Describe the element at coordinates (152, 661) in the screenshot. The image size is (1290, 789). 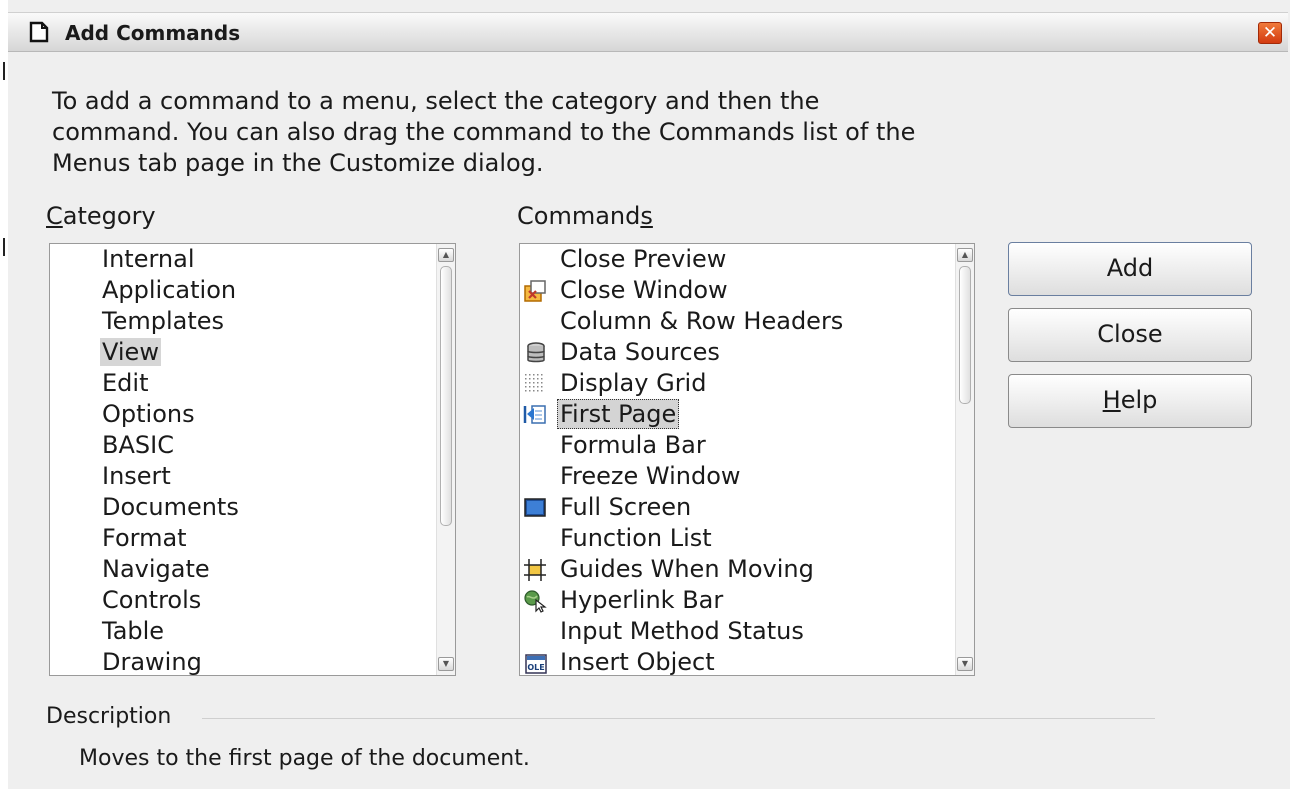
I see `category-item: Drawing` at that location.